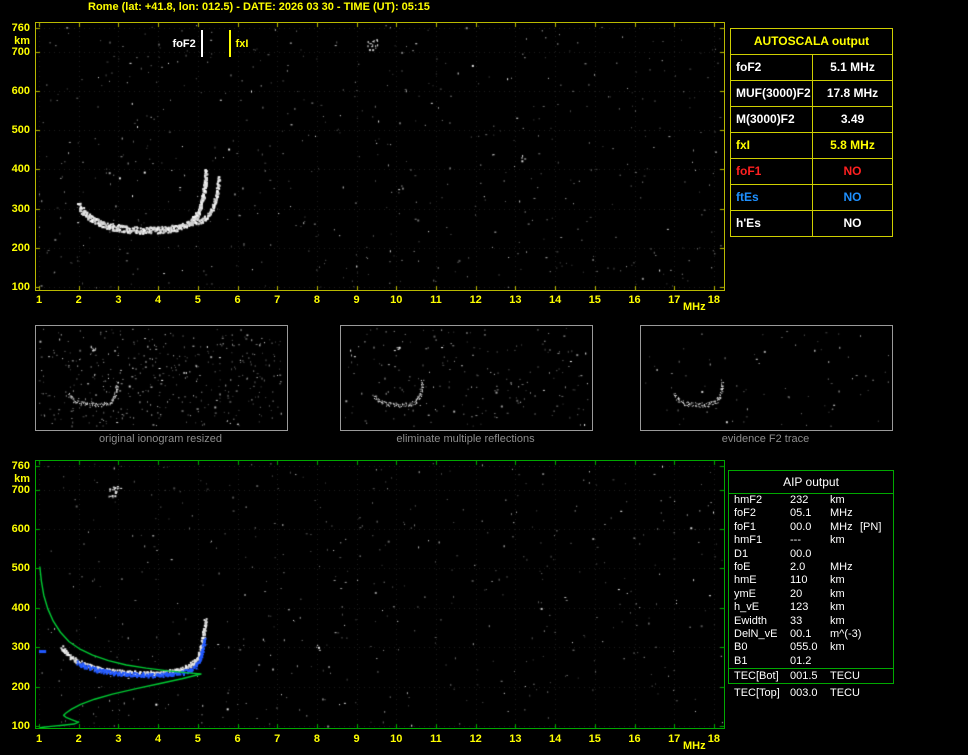  I want to click on x-tick-label: 14, so click(555, 739).